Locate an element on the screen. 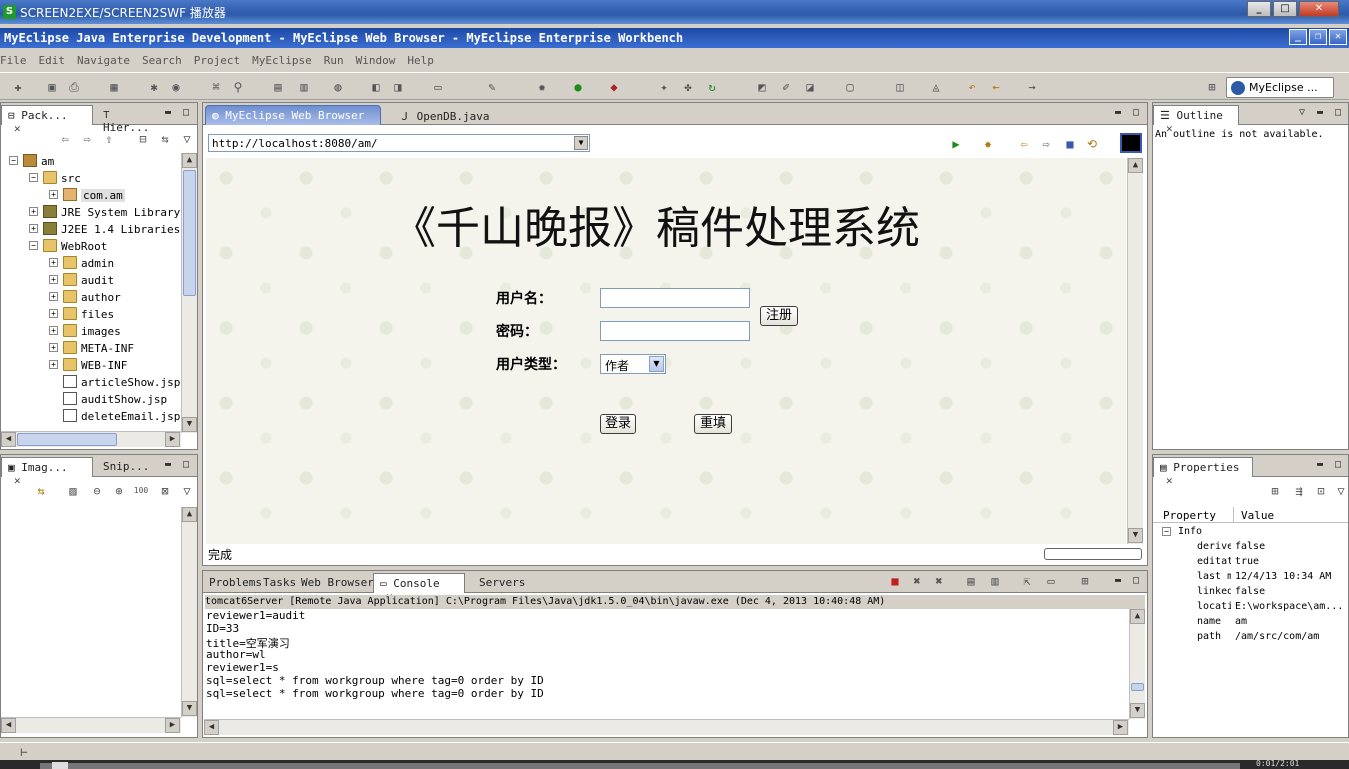 The width and height of the screenshot is (1349, 769). refresh-image-icon: ⇆ is located at coordinates (41, 491).